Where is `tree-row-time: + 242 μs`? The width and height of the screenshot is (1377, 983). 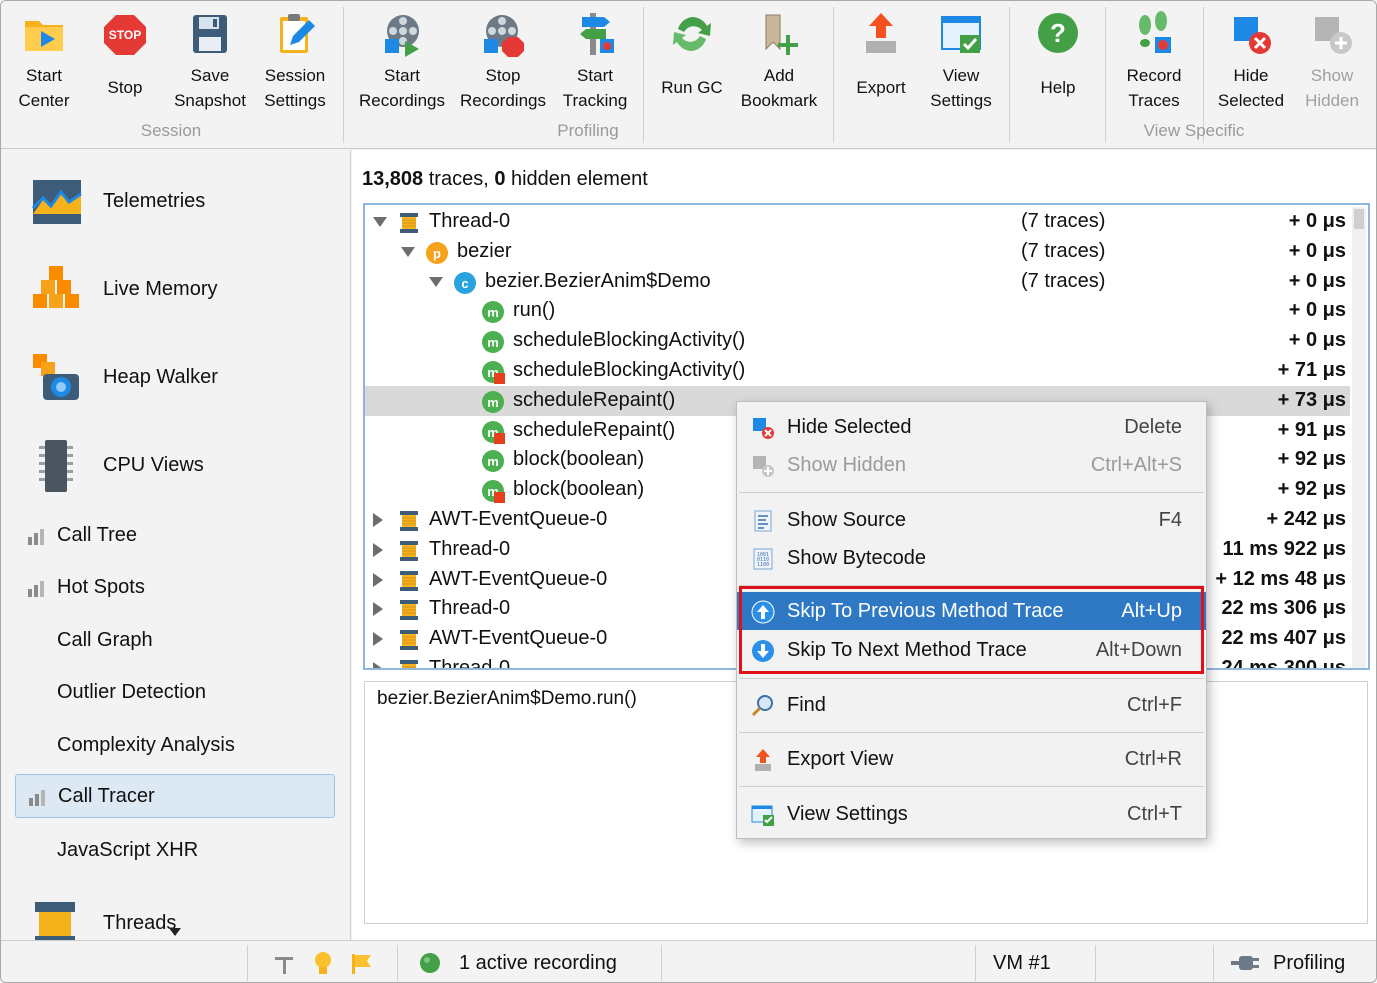
tree-row-time: + 242 μs is located at coordinates (1306, 519).